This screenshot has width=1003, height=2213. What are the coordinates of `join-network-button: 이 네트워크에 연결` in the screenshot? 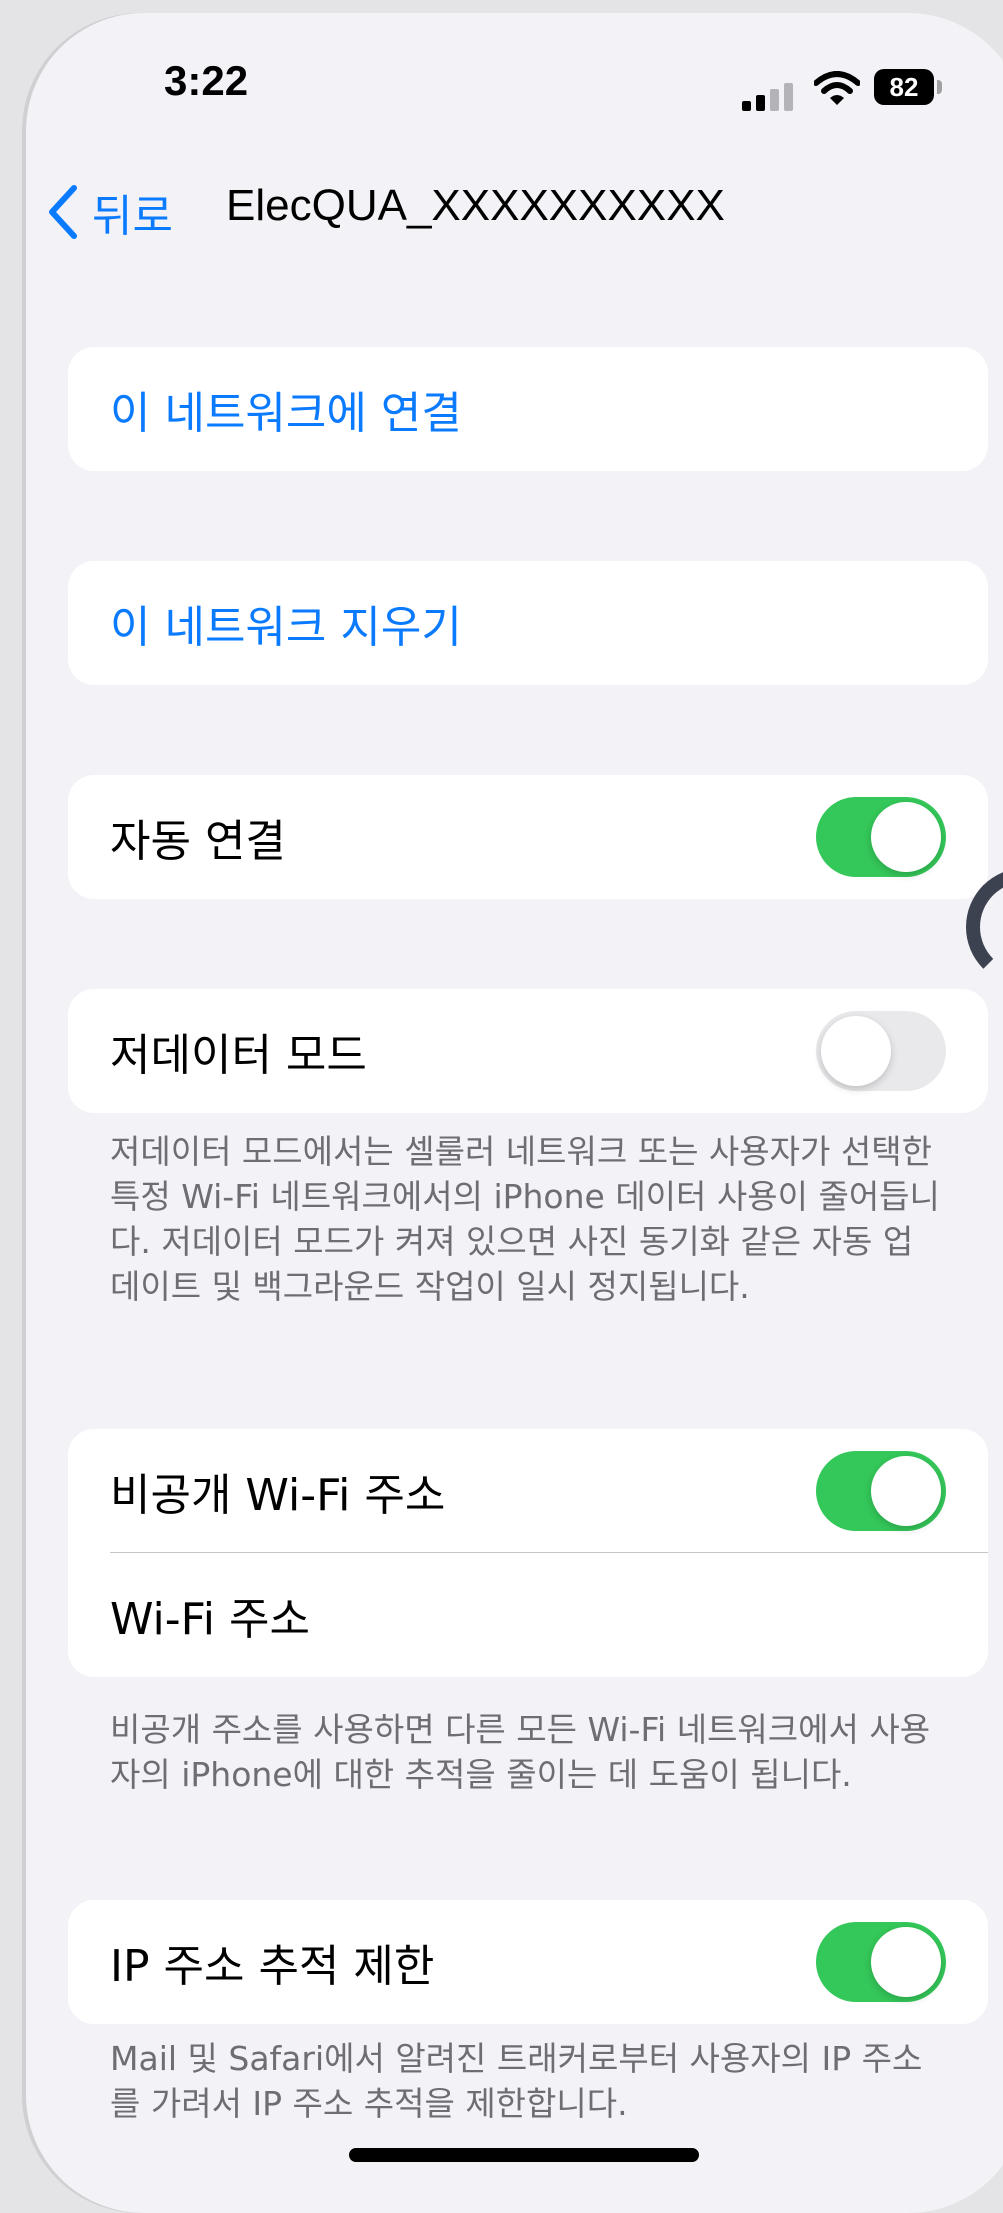 It's located at (528, 409).